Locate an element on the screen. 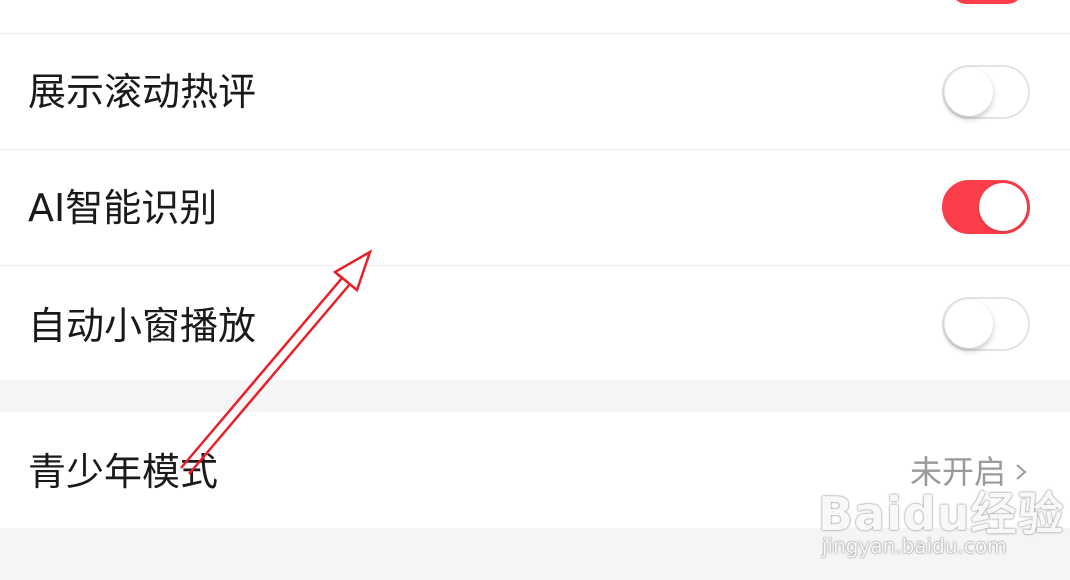 Image resolution: width=1070 pixels, height=580 pixels. setting-label: 展示滚动热评 is located at coordinates (142, 92).